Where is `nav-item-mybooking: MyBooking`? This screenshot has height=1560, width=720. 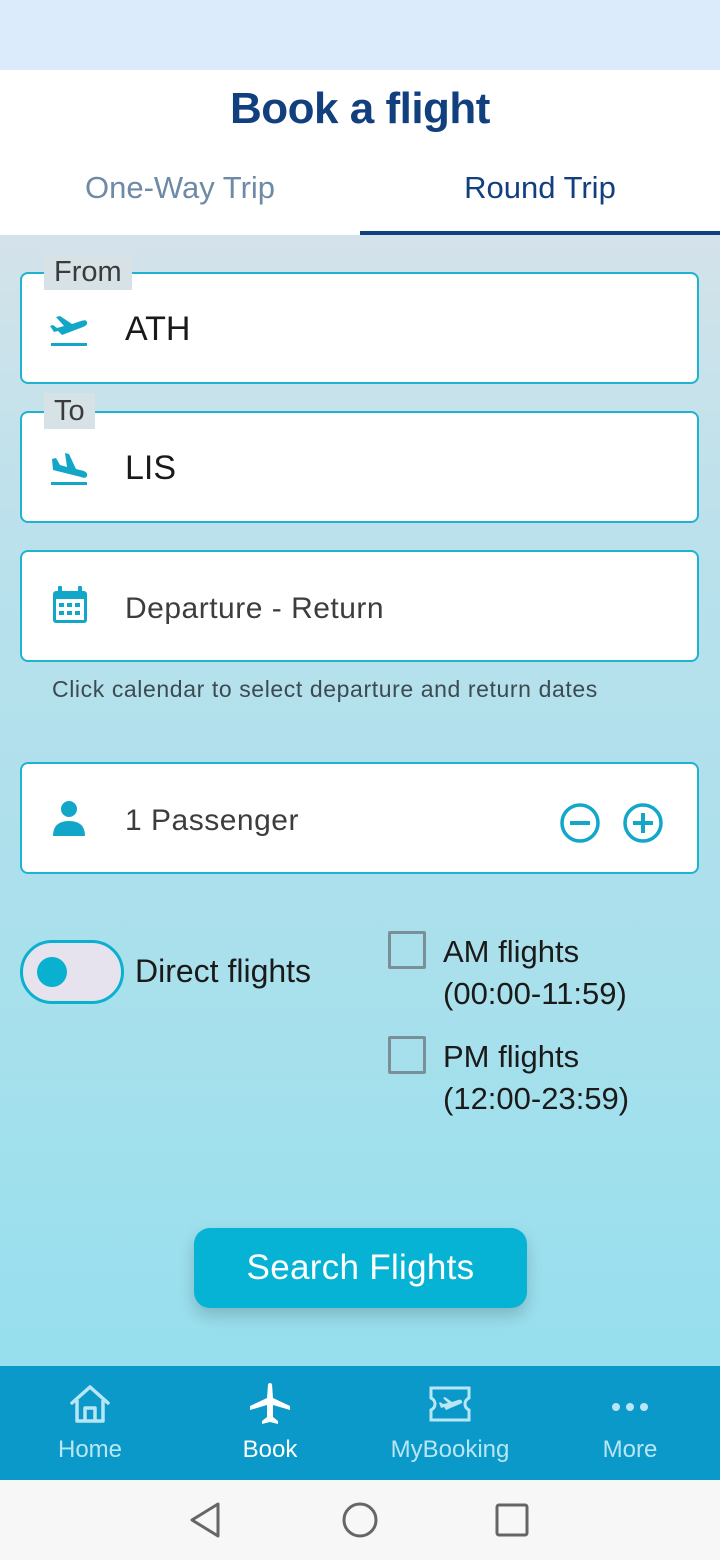 nav-item-mybooking: MyBooking is located at coordinates (450, 1423).